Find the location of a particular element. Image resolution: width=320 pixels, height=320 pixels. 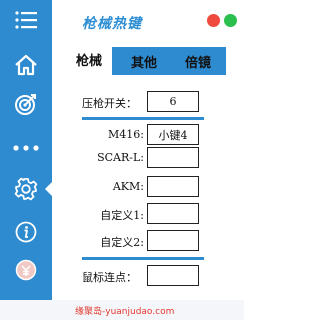

section-divider is located at coordinates (143, 118).